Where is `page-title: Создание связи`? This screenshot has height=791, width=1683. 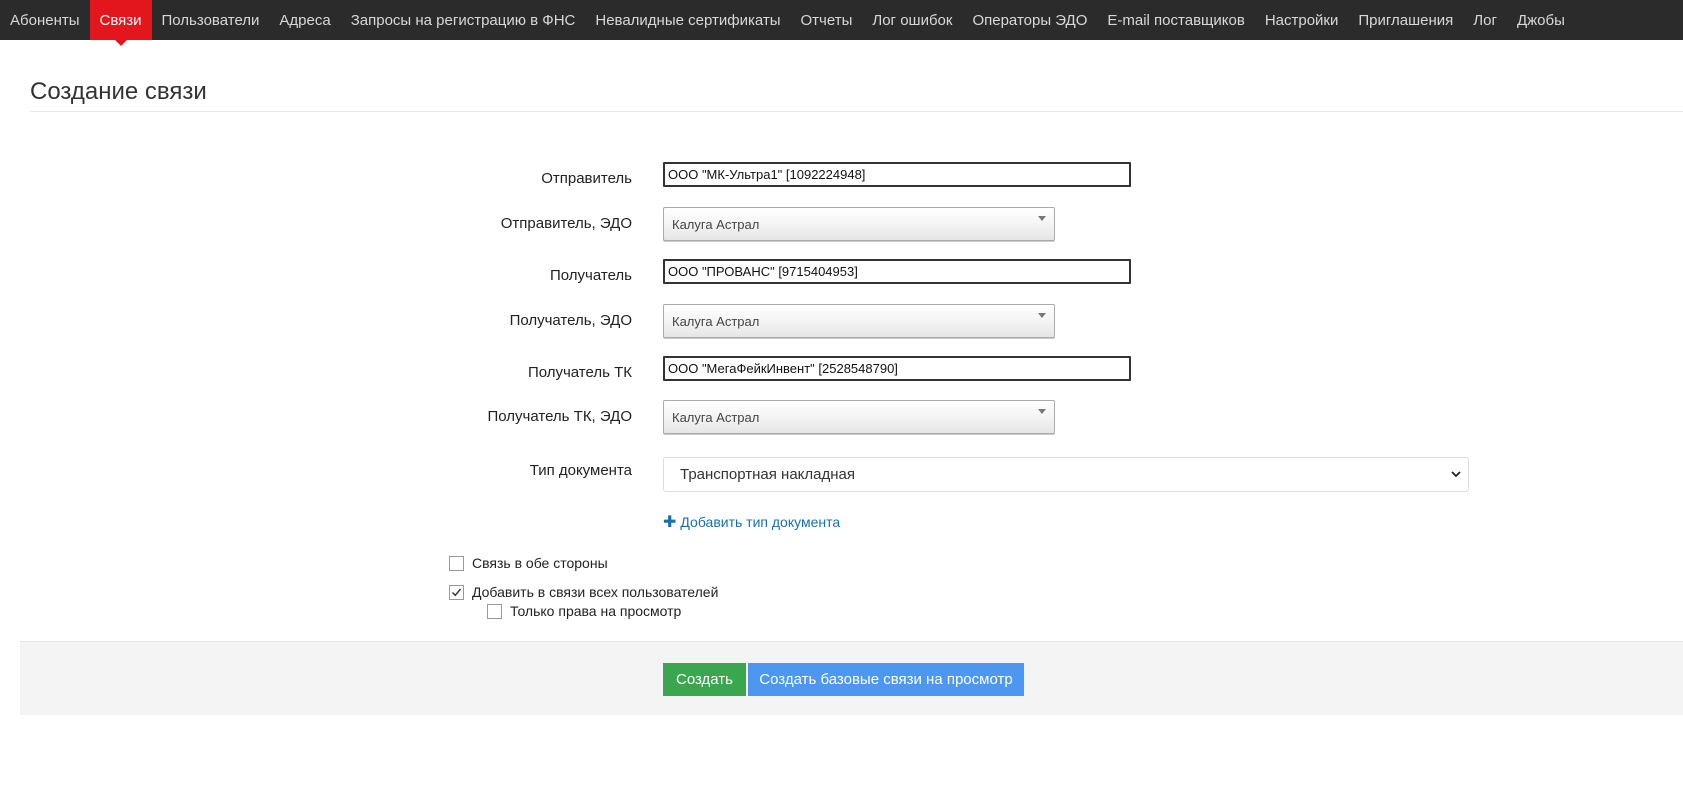 page-title: Создание связи is located at coordinates (118, 91).